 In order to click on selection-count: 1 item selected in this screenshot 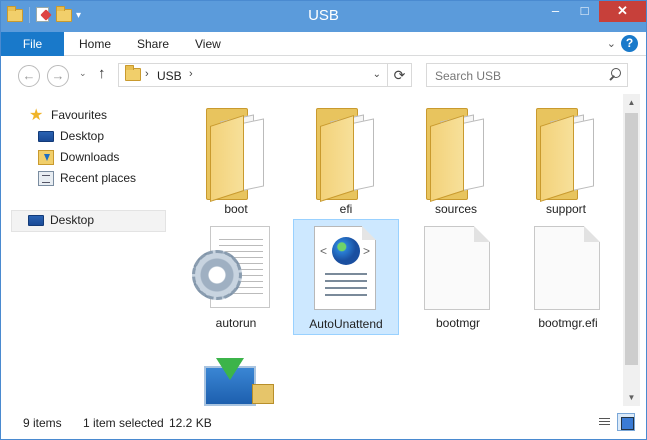, I will do `click(123, 423)`.